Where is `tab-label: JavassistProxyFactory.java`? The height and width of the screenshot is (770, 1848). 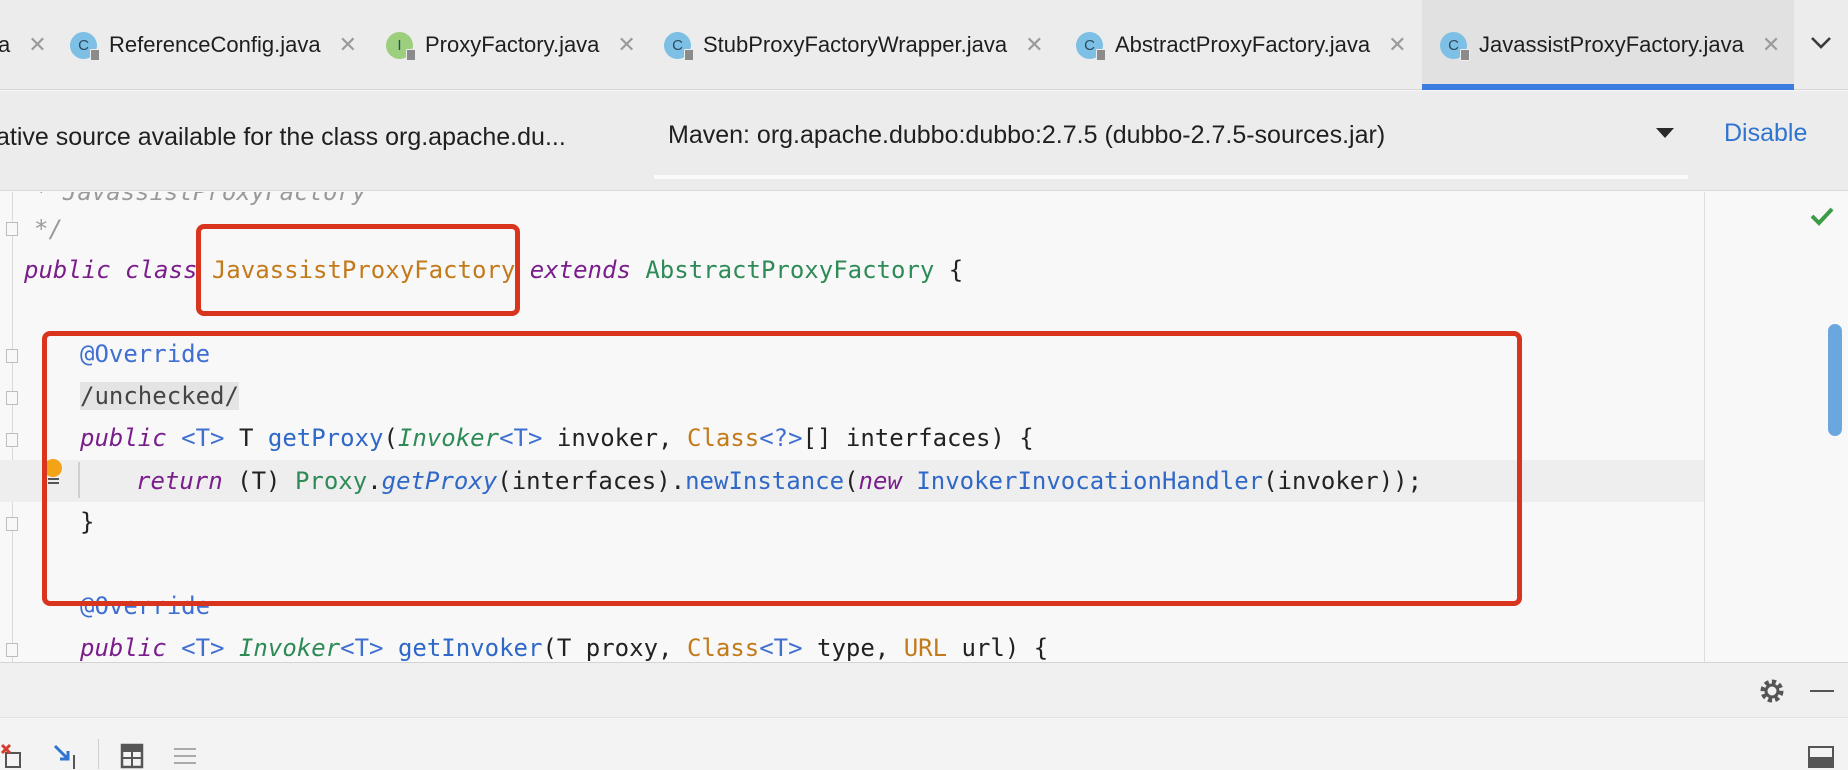 tab-label: JavassistProxyFactory.java is located at coordinates (1611, 44).